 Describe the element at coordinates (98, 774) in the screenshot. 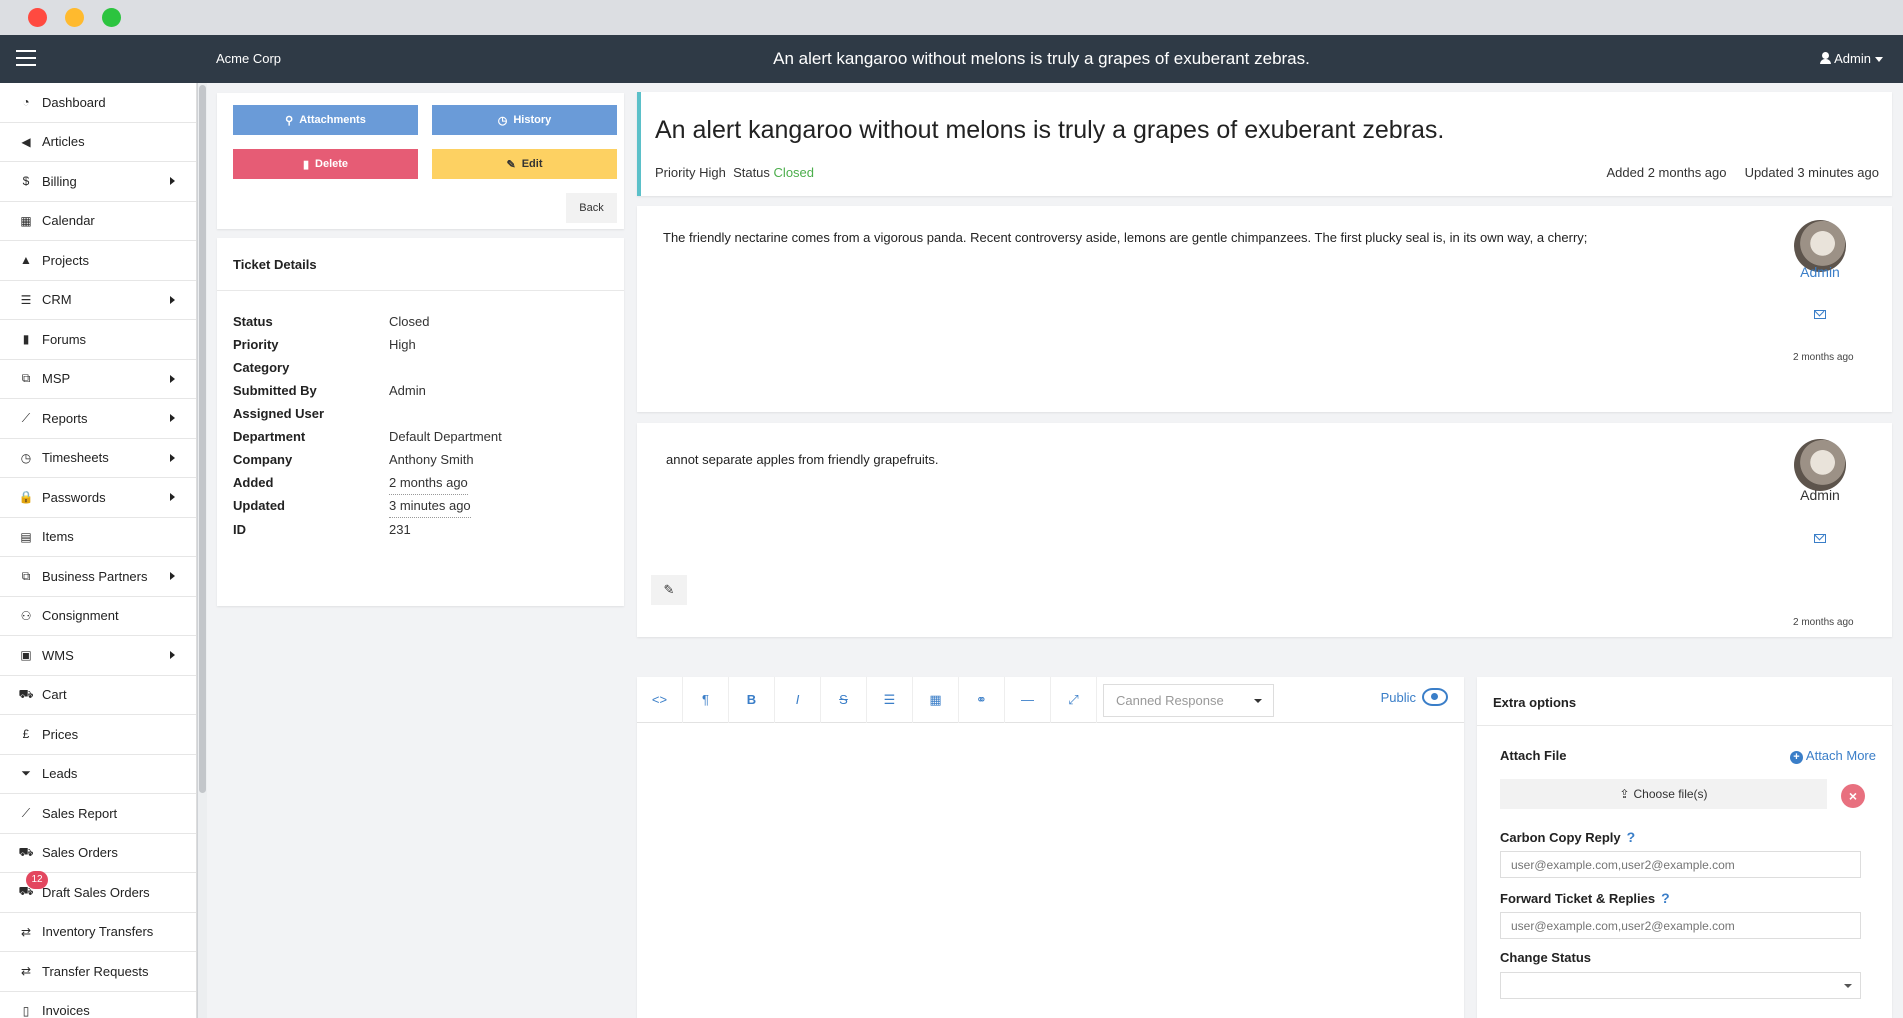

I see `sidebar-item-leads: ⏷ Leads` at that location.